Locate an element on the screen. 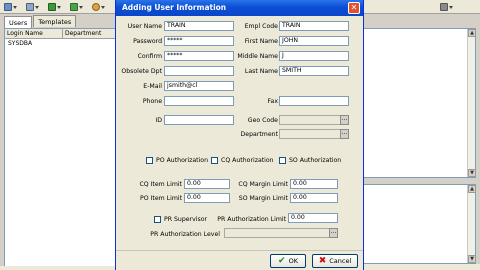 Image resolution: width=480 pixels, height=270 pixels. column-login-name: Login Name is located at coordinates (34, 33).